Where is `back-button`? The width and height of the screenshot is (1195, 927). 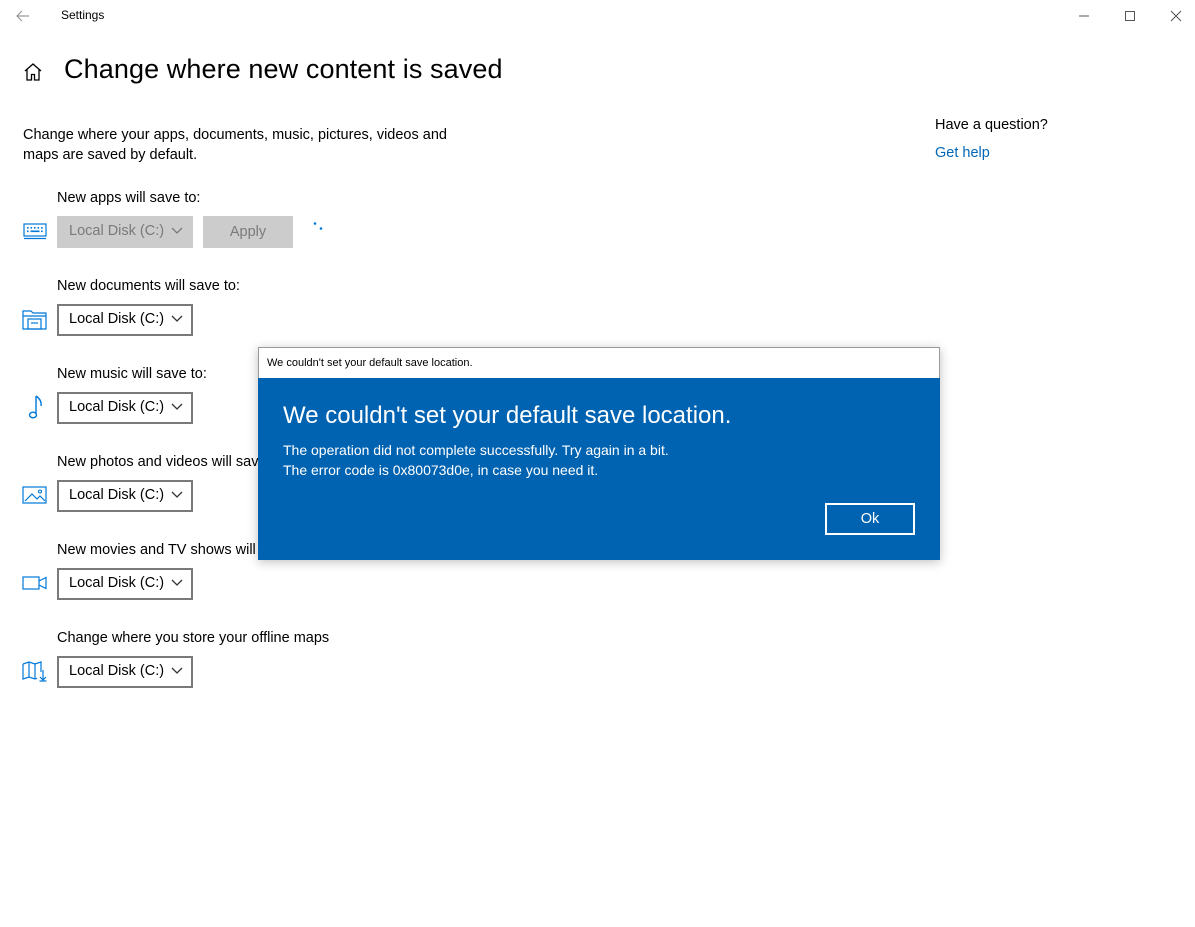
back-button is located at coordinates (23, 16).